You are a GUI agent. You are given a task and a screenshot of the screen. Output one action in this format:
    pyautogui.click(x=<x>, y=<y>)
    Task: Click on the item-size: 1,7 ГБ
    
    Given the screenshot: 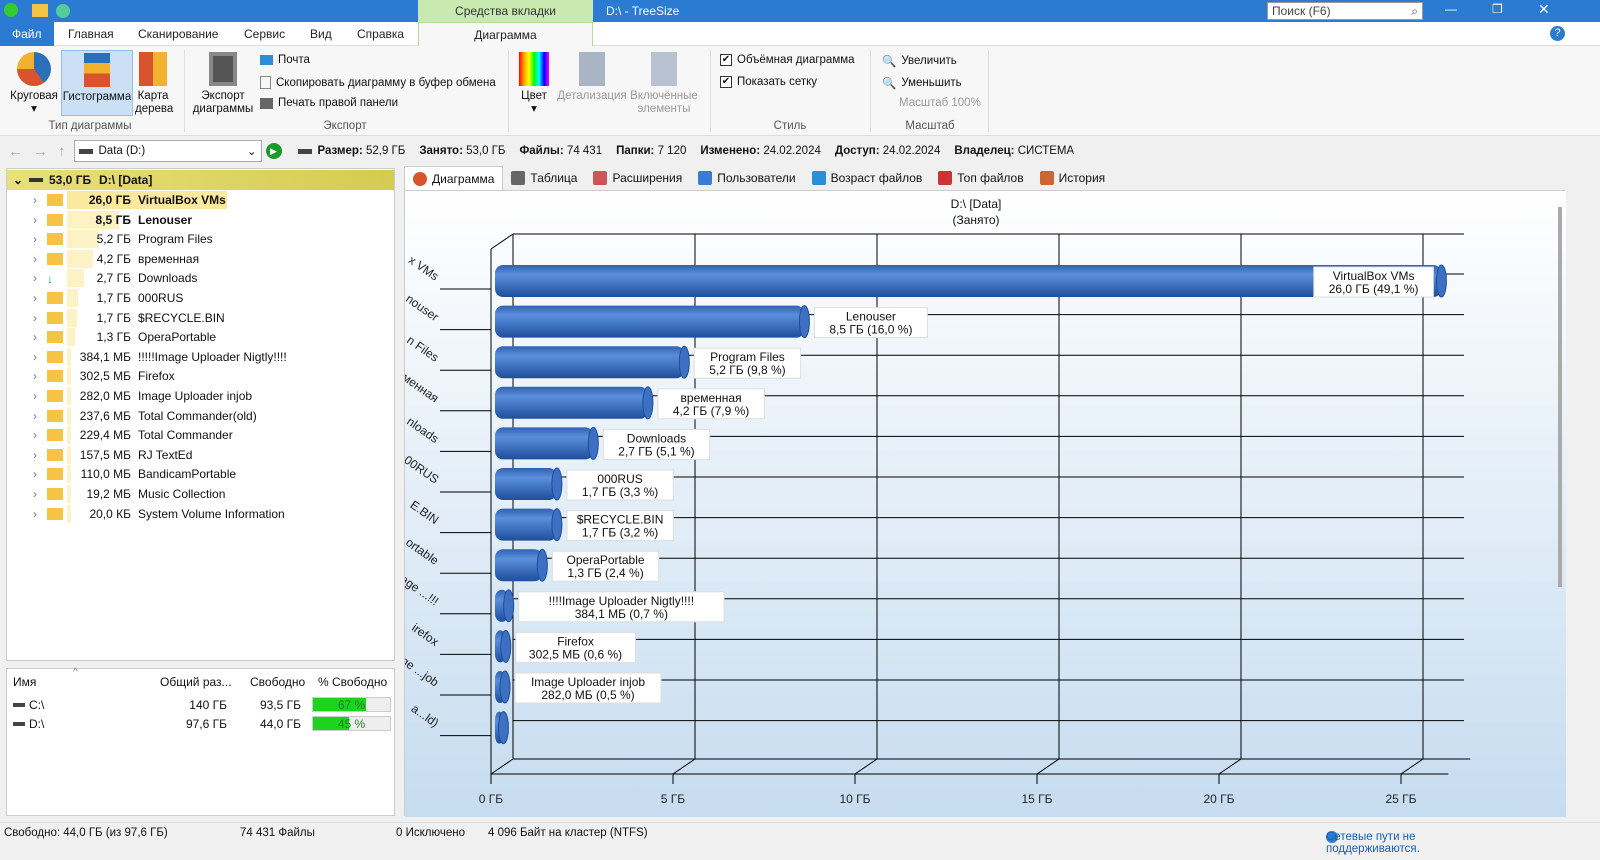 What is the action you would take?
    pyautogui.click(x=113, y=298)
    